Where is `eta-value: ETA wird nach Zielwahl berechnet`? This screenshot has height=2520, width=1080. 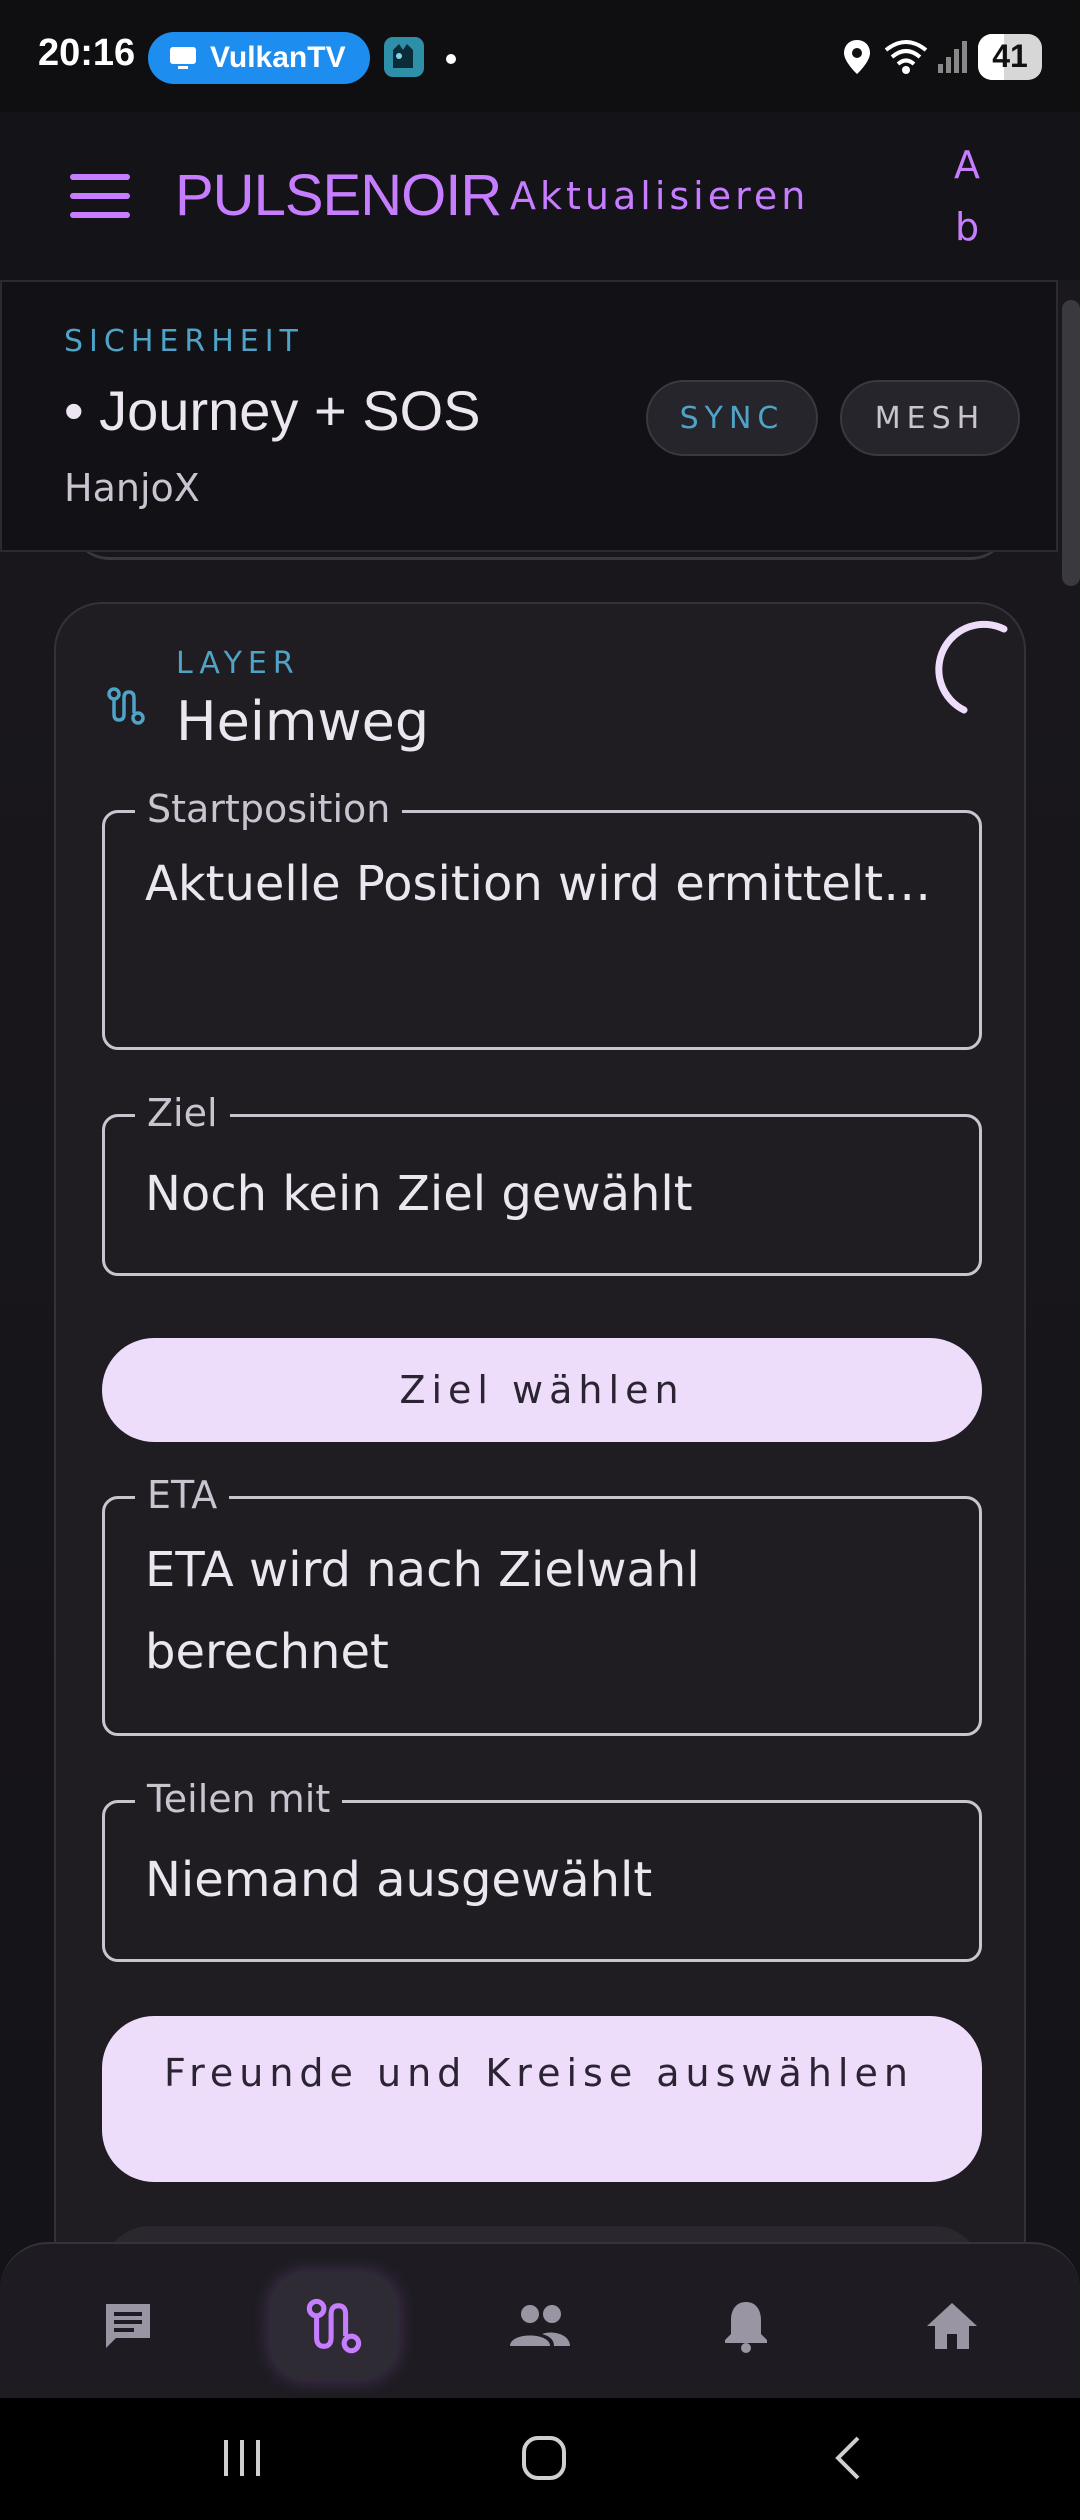
eta-value: ETA wird nach Zielwahl berechnet is located at coordinates (422, 1611).